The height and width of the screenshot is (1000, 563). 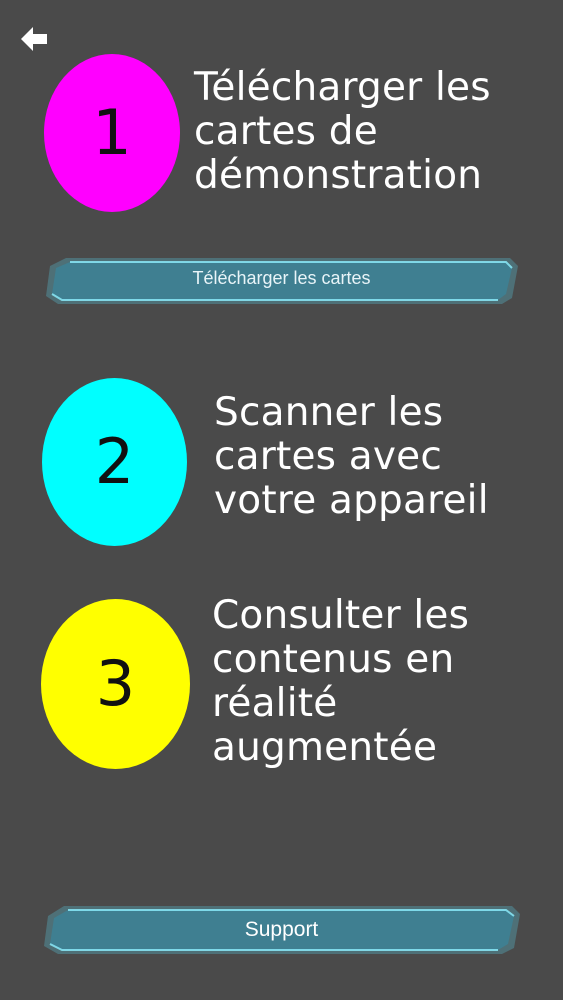 I want to click on step-2-number: 2, so click(x=114, y=461).